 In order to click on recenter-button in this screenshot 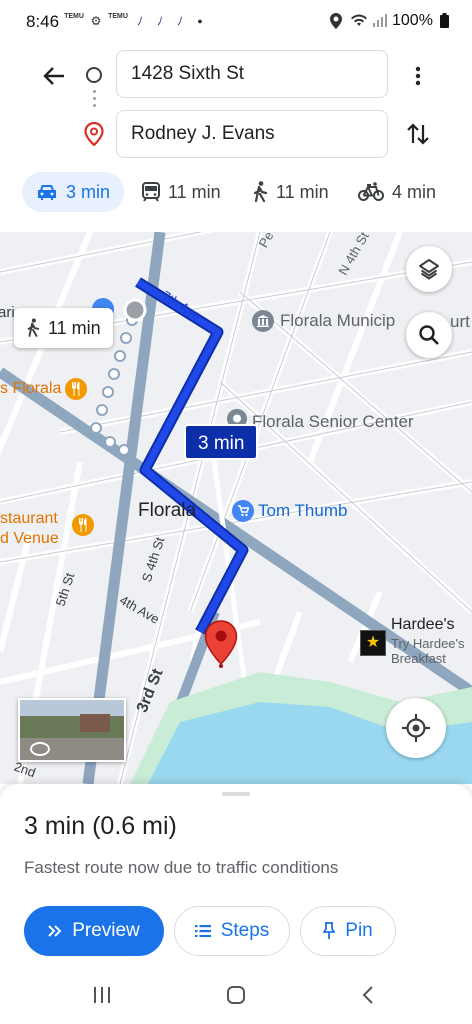, I will do `click(416, 728)`.